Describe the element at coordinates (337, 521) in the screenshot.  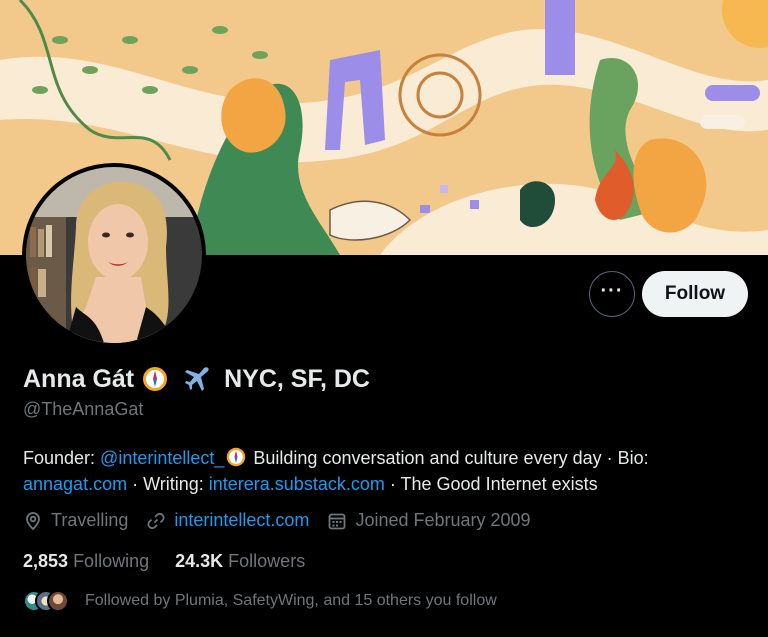
I see `calendar-icon` at that location.